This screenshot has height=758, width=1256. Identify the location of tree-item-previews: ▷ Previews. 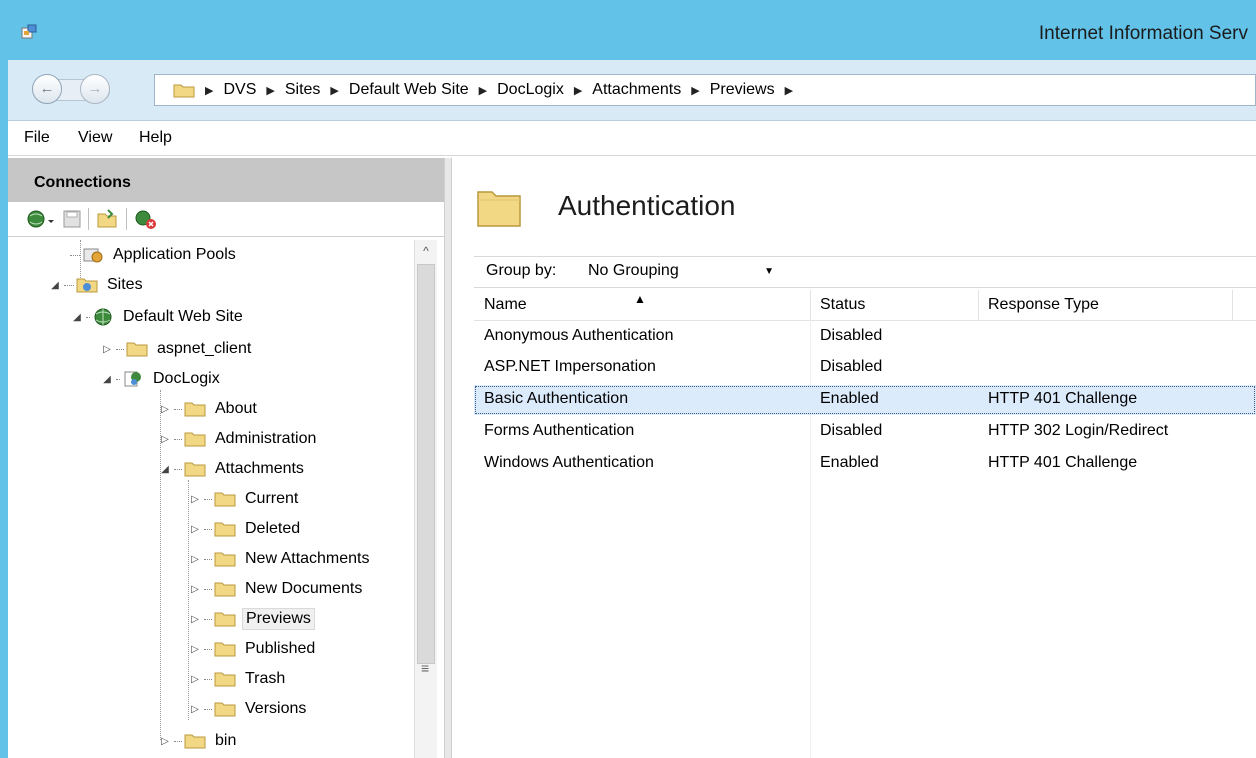
(251, 619).